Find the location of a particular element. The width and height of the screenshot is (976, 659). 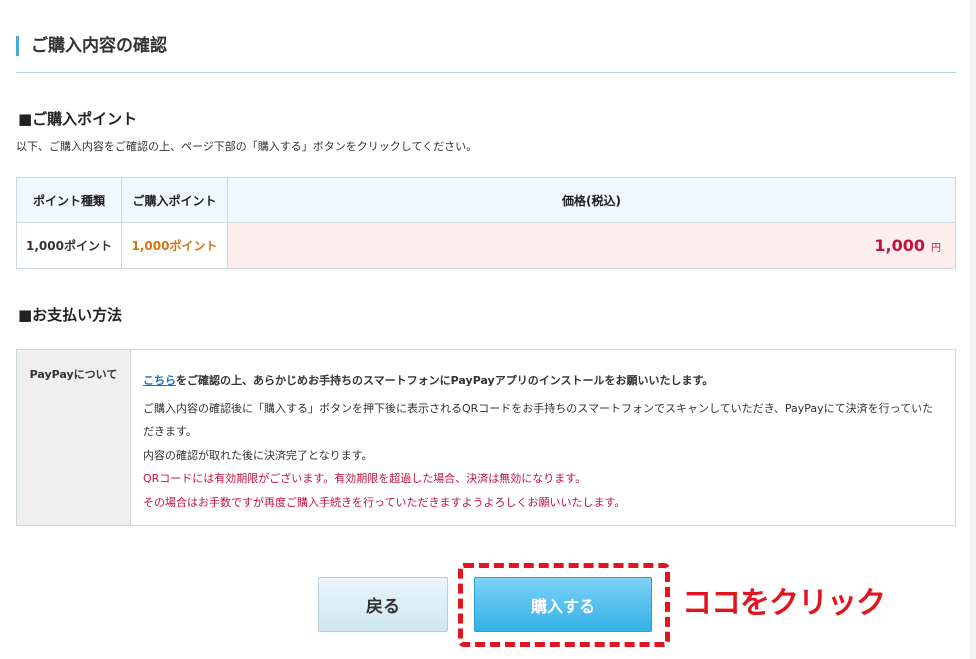

page-title: ご購入内容の確認 is located at coordinates (91, 46).